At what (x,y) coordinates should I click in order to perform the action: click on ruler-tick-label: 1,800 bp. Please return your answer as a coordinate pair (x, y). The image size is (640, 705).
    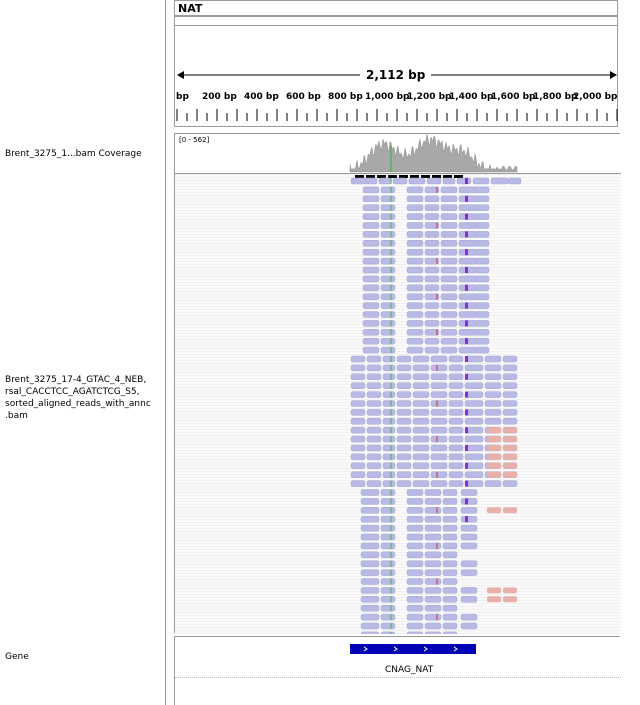
    Looking at the image, I should click on (555, 97).